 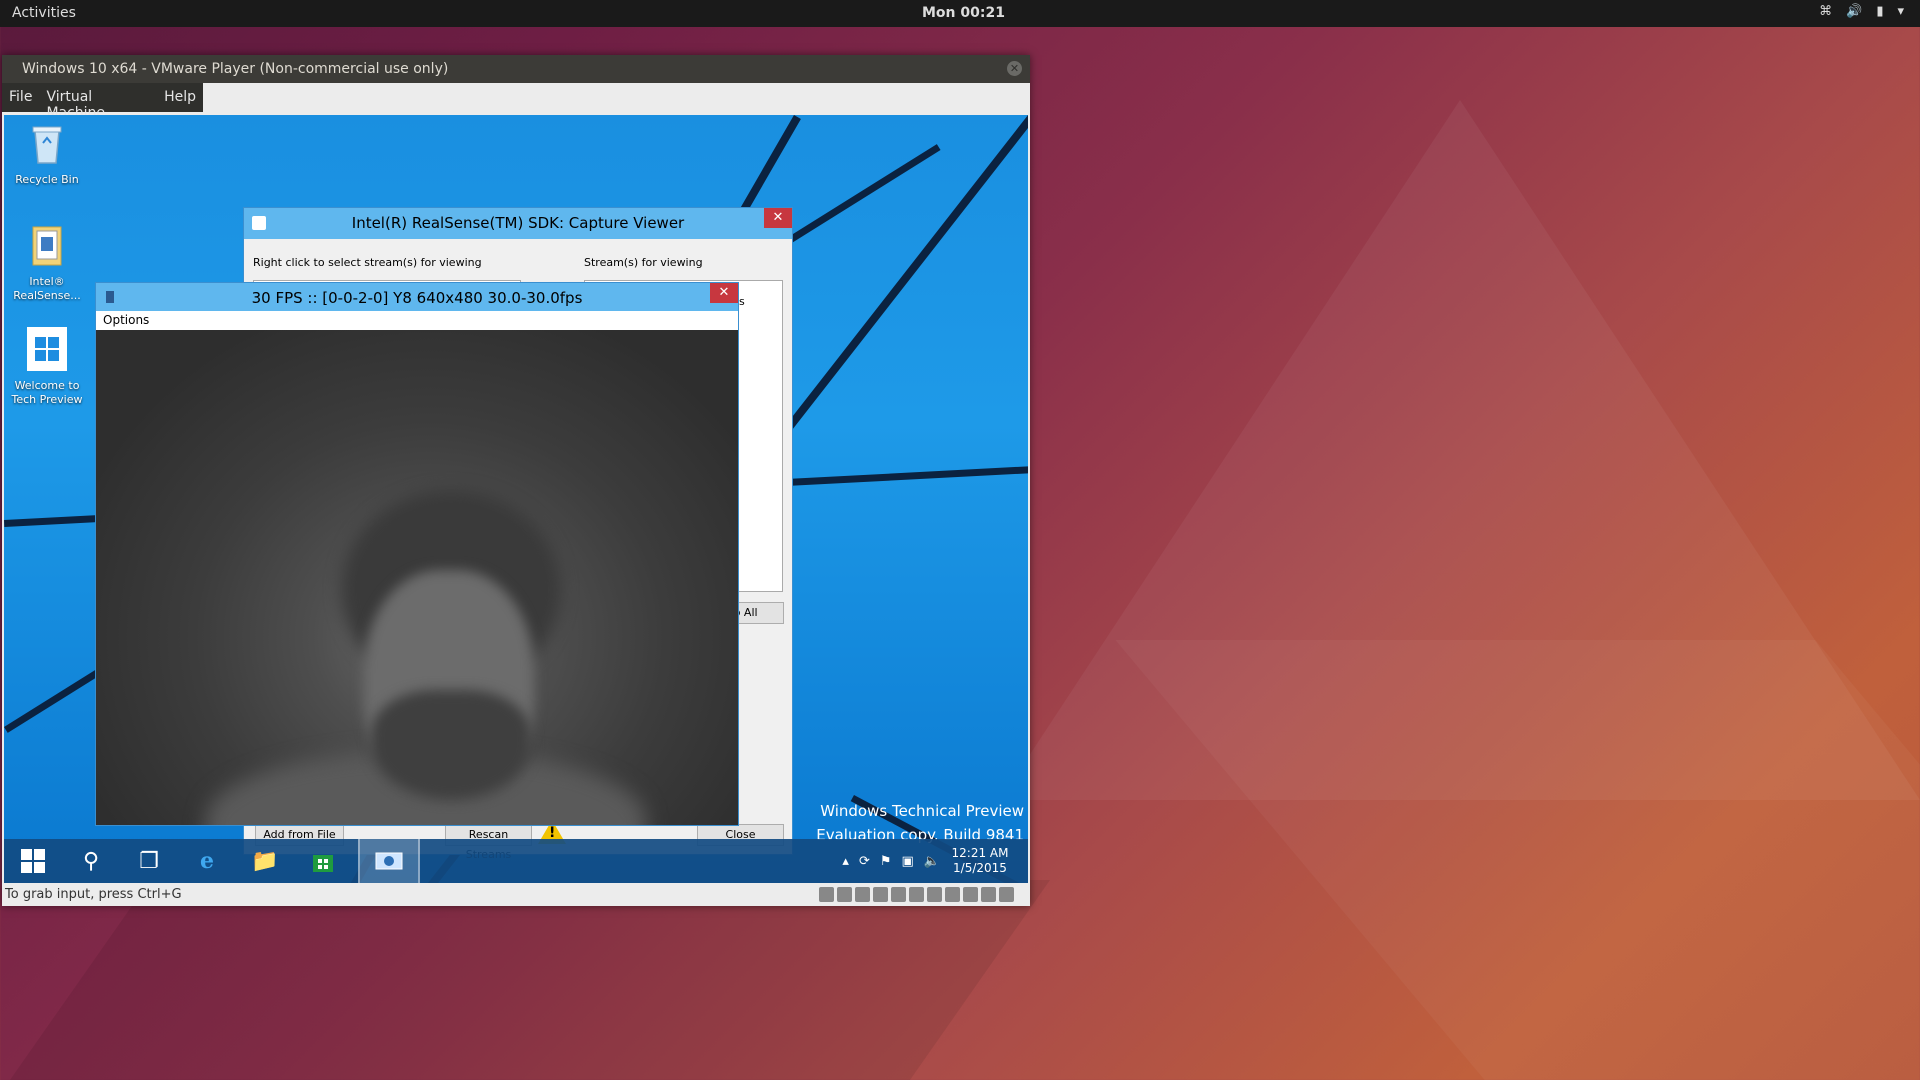 I want to click on device-icons, so click(x=916, y=894).